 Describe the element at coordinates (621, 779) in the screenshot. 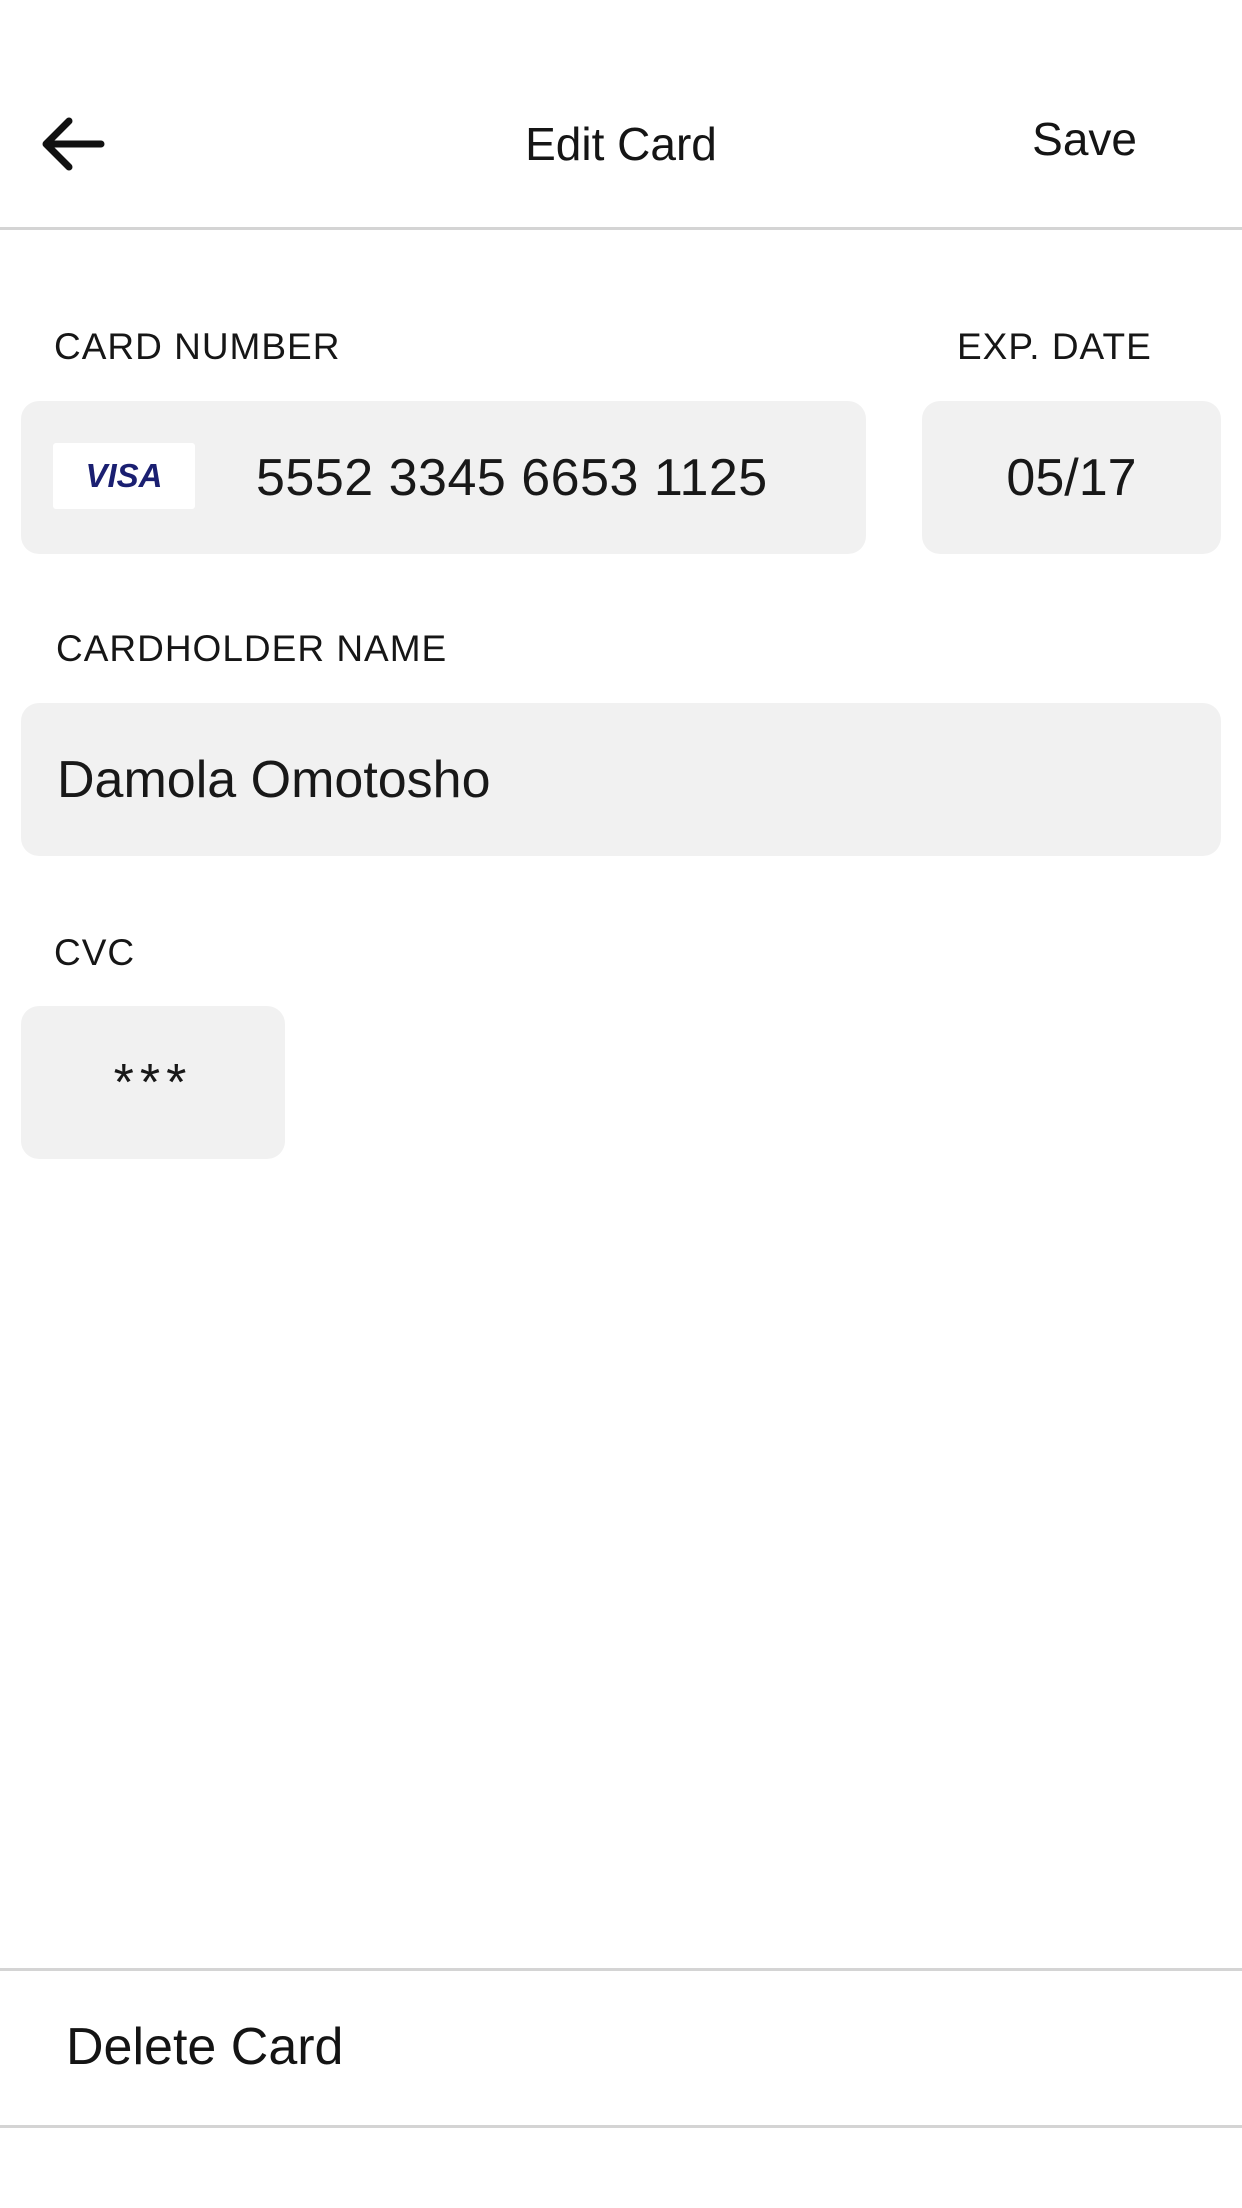

I see `cardholder-name-field: Damola Omotosho` at that location.